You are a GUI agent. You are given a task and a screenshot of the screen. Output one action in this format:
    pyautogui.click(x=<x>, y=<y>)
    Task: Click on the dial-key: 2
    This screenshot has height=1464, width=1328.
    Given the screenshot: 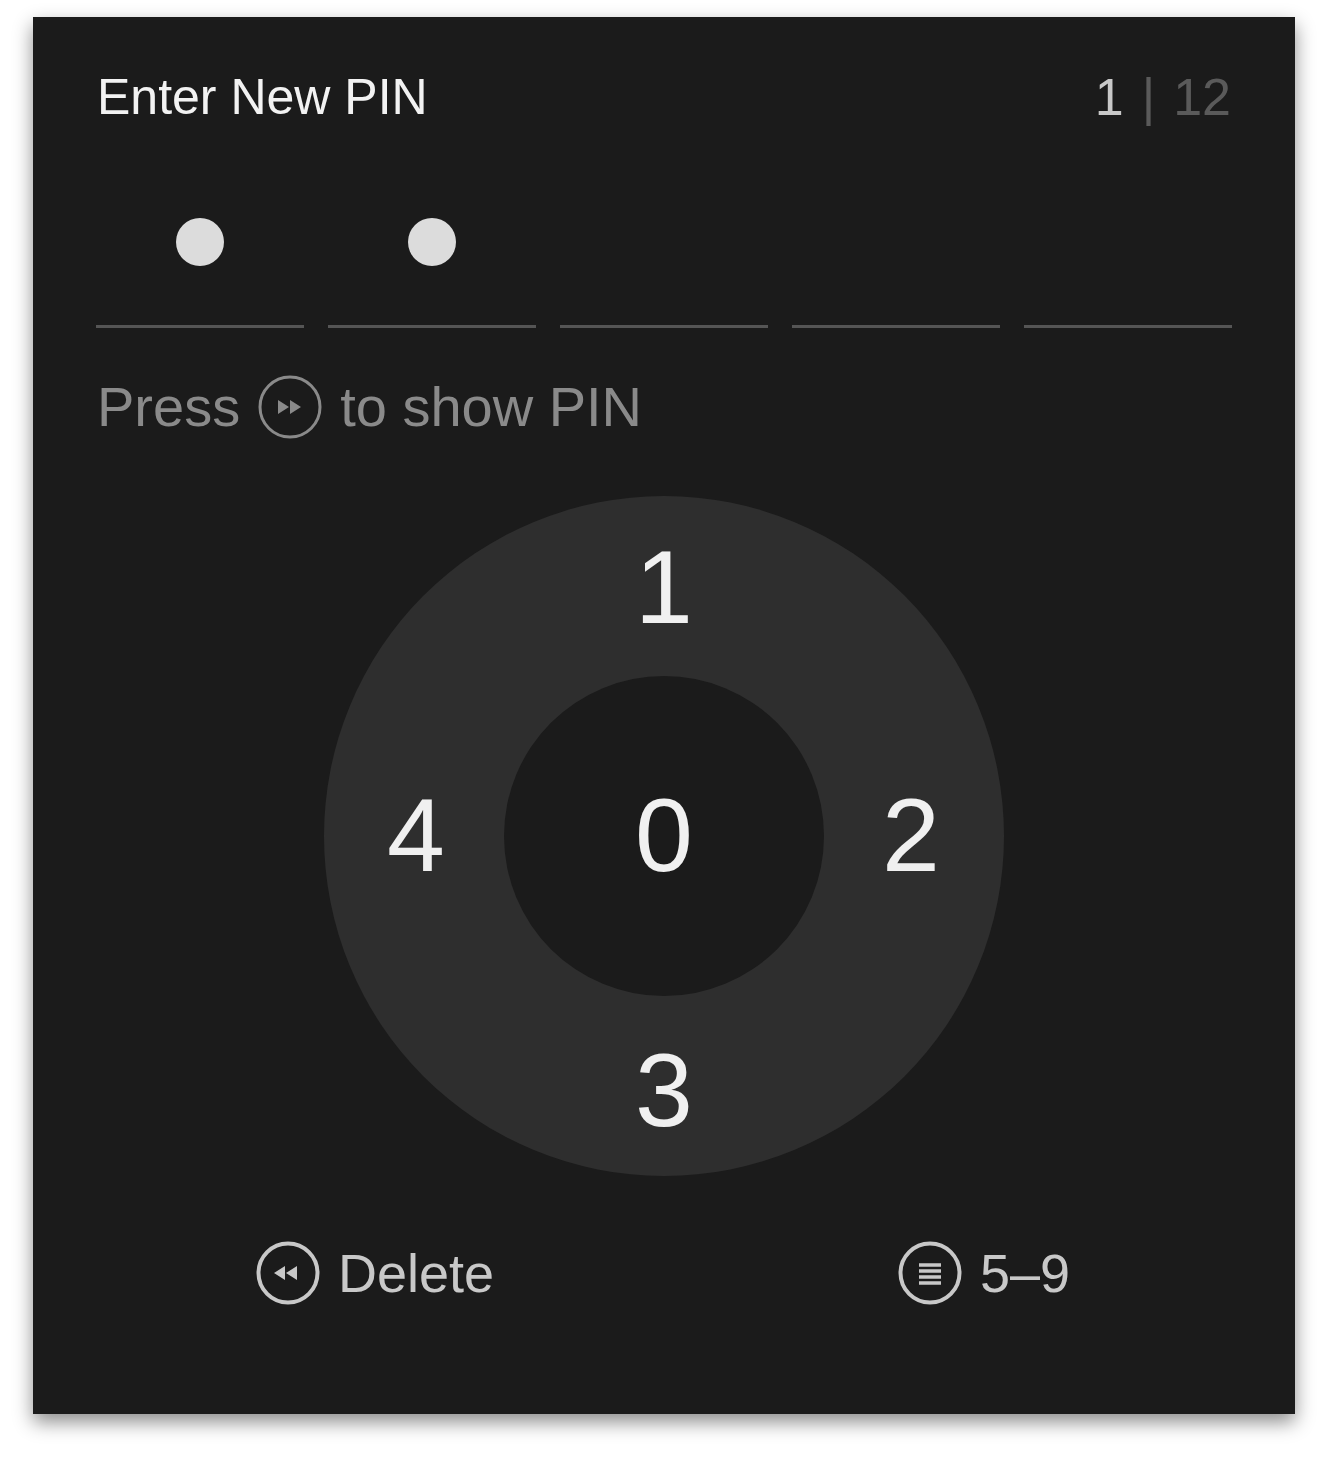 What is the action you would take?
    pyautogui.click(x=911, y=835)
    